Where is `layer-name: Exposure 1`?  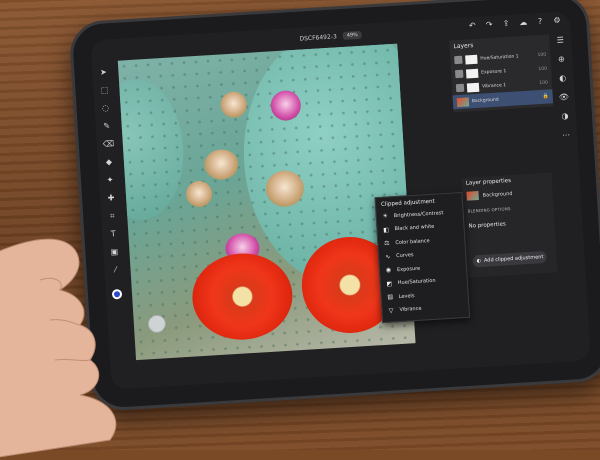 layer-name: Exposure 1 is located at coordinates (494, 72).